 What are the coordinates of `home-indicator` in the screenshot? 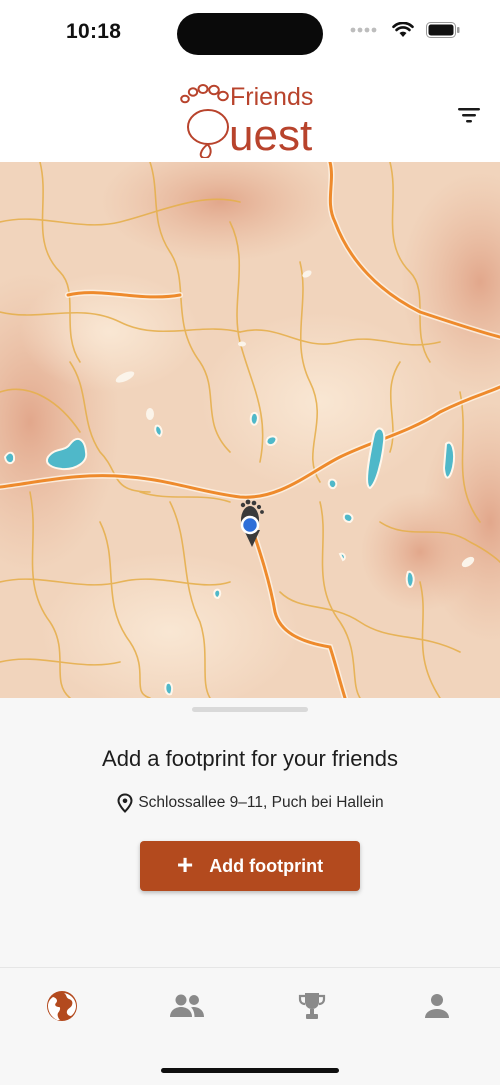 It's located at (250, 1070).